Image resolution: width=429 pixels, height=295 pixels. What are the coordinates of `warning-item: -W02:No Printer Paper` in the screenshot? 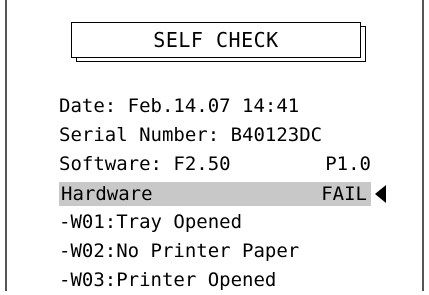 It's located at (179, 251).